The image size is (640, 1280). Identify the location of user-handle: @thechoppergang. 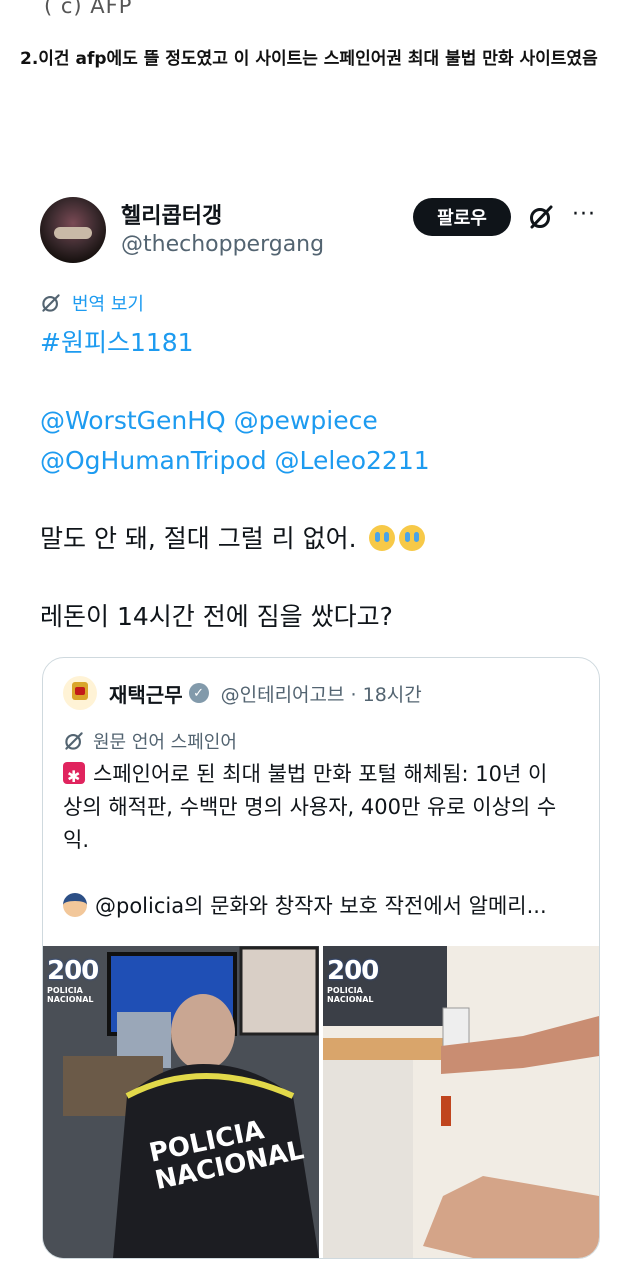
(222, 244).